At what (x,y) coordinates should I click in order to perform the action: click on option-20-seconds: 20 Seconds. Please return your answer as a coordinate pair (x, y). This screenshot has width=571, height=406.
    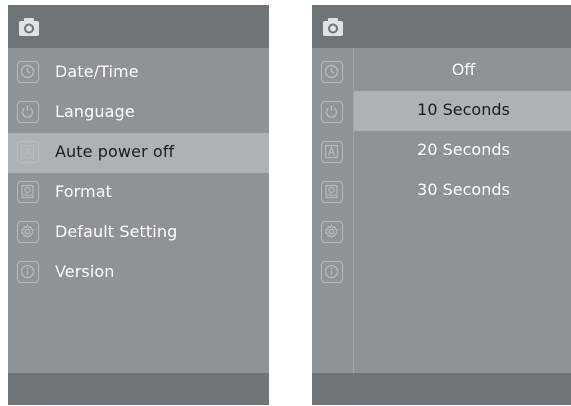
    Looking at the image, I should click on (462, 151).